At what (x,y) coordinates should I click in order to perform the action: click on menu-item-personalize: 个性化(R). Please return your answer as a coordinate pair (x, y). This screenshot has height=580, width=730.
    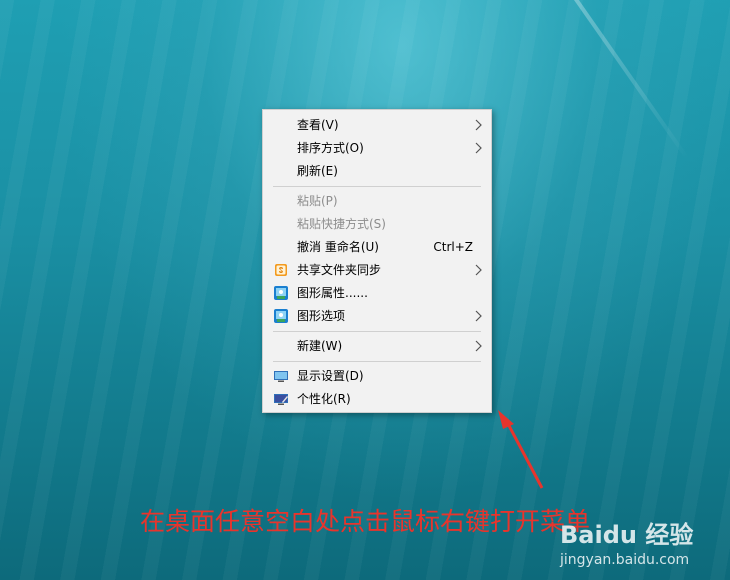
    Looking at the image, I should click on (377, 399).